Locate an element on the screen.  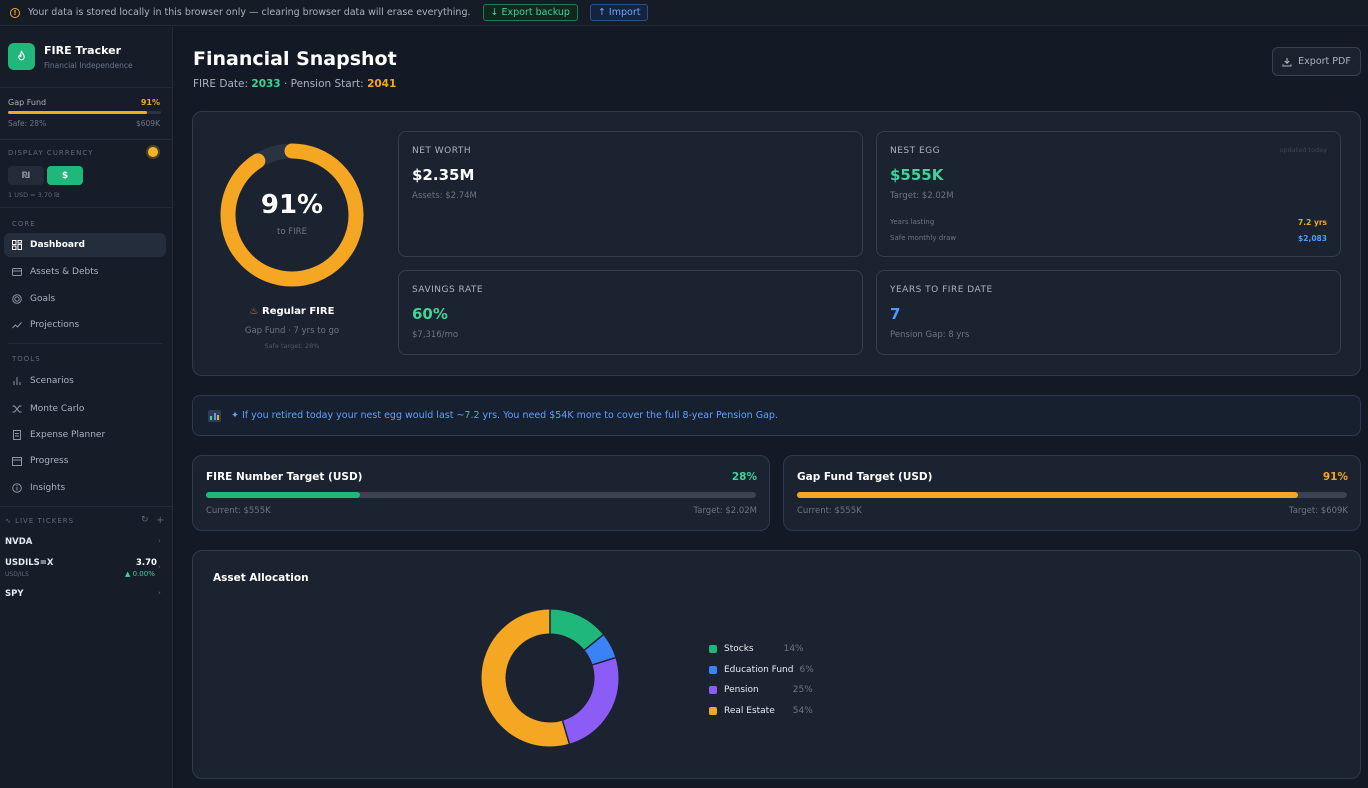
gap-fund-percent: 91% is located at coordinates (150, 102).